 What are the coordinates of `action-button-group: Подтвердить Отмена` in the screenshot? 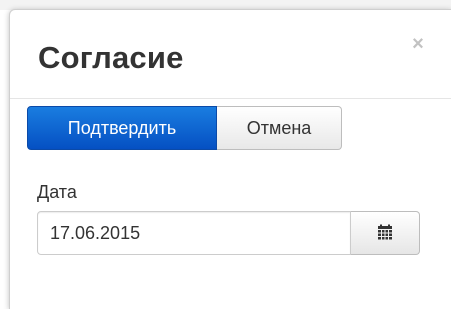 It's located at (184, 128).